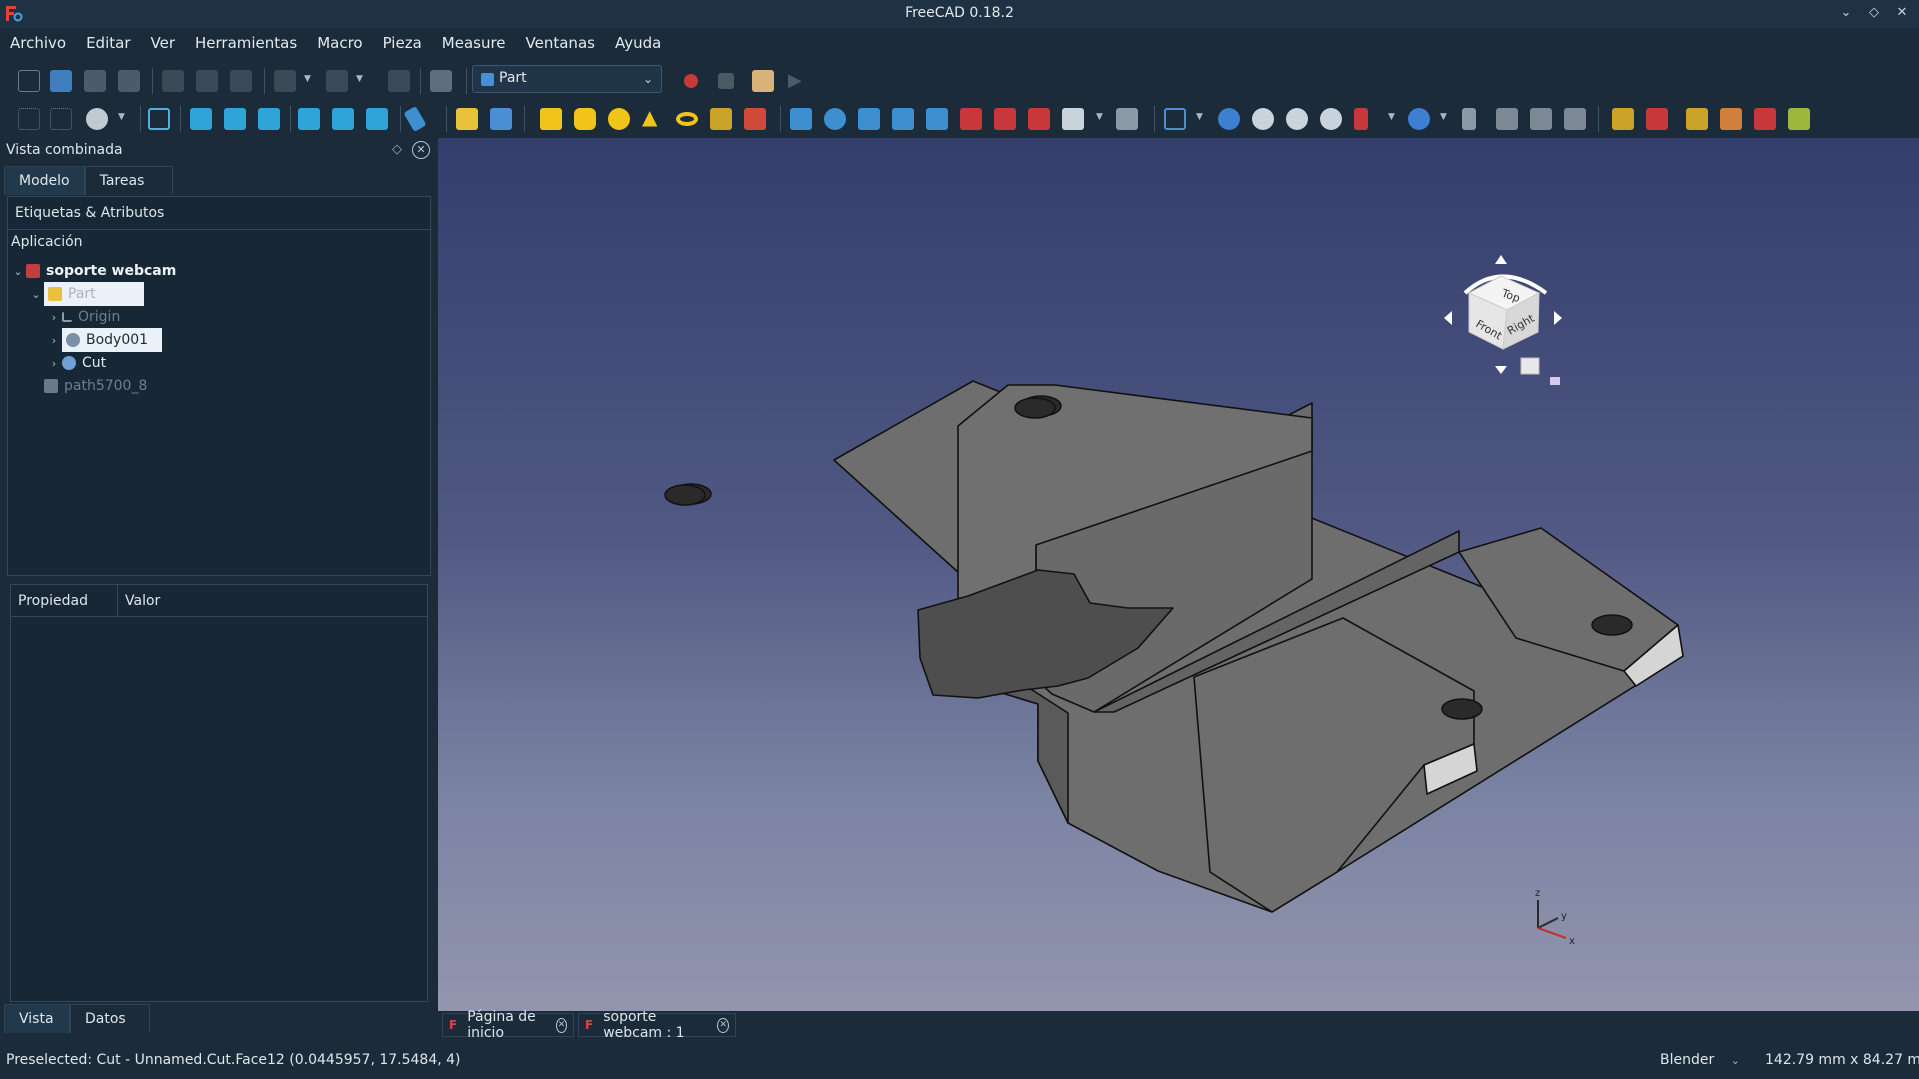  What do you see at coordinates (619, 119) in the screenshot?
I see `sphere-icon` at bounding box center [619, 119].